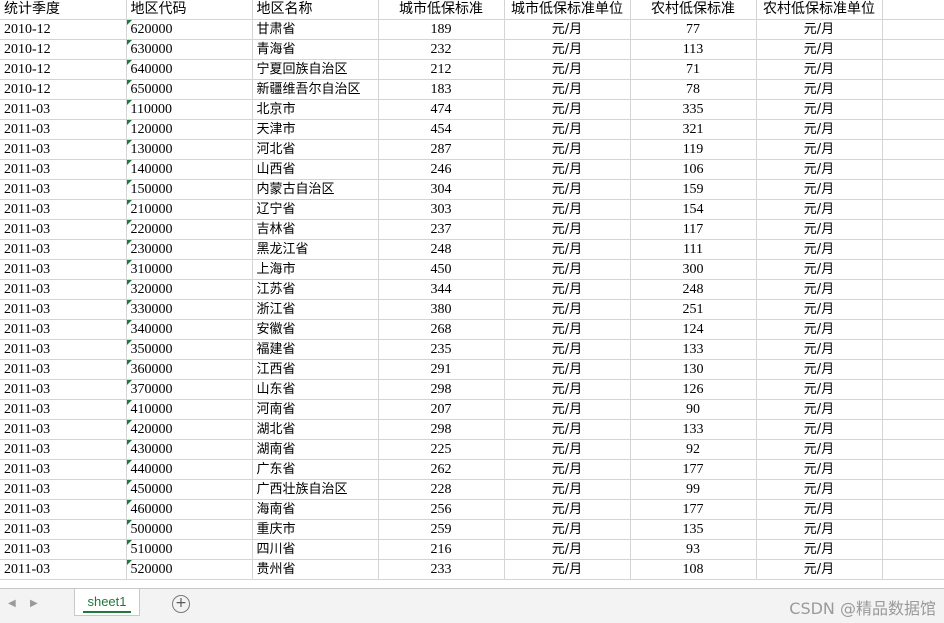 This screenshot has height=623, width=944. Describe the element at coordinates (315, 149) in the screenshot. I see `table-cell: 河北省` at that location.